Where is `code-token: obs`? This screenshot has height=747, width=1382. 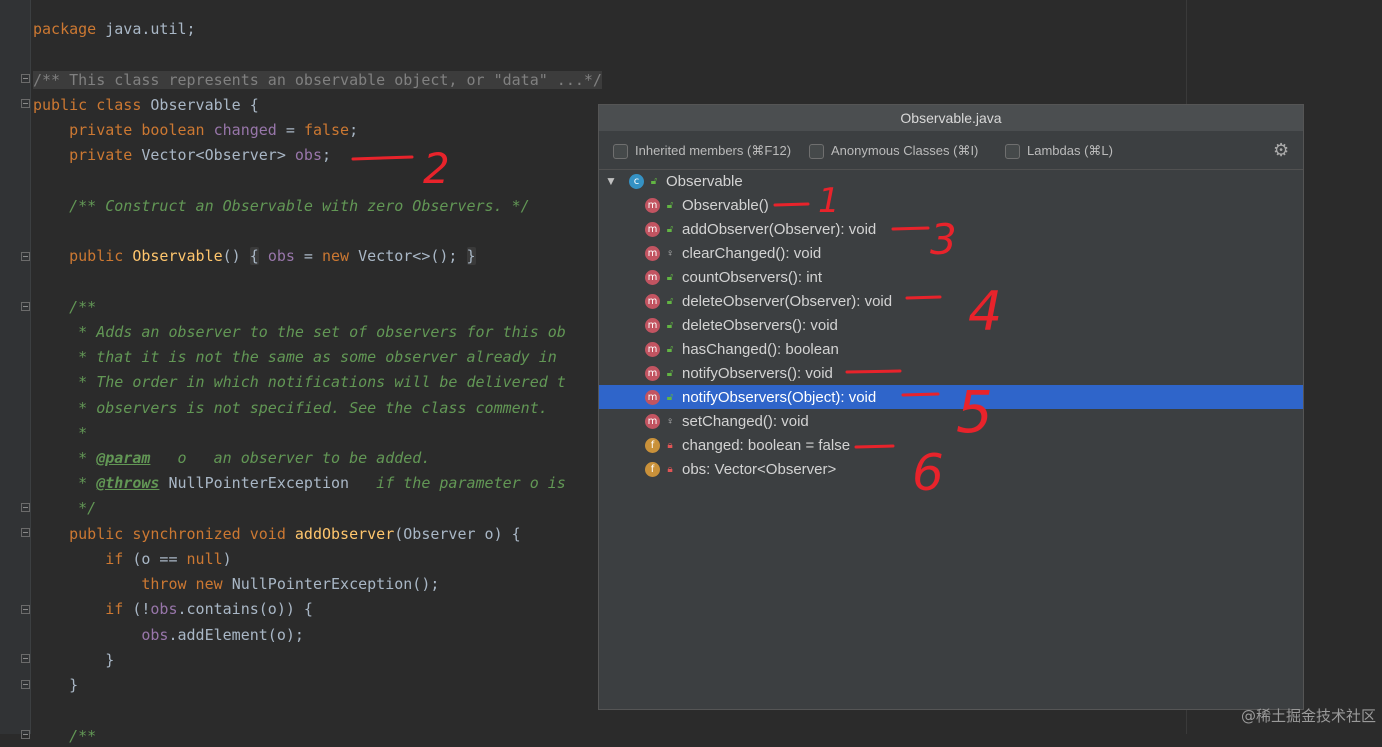 code-token: obs is located at coordinates (164, 609).